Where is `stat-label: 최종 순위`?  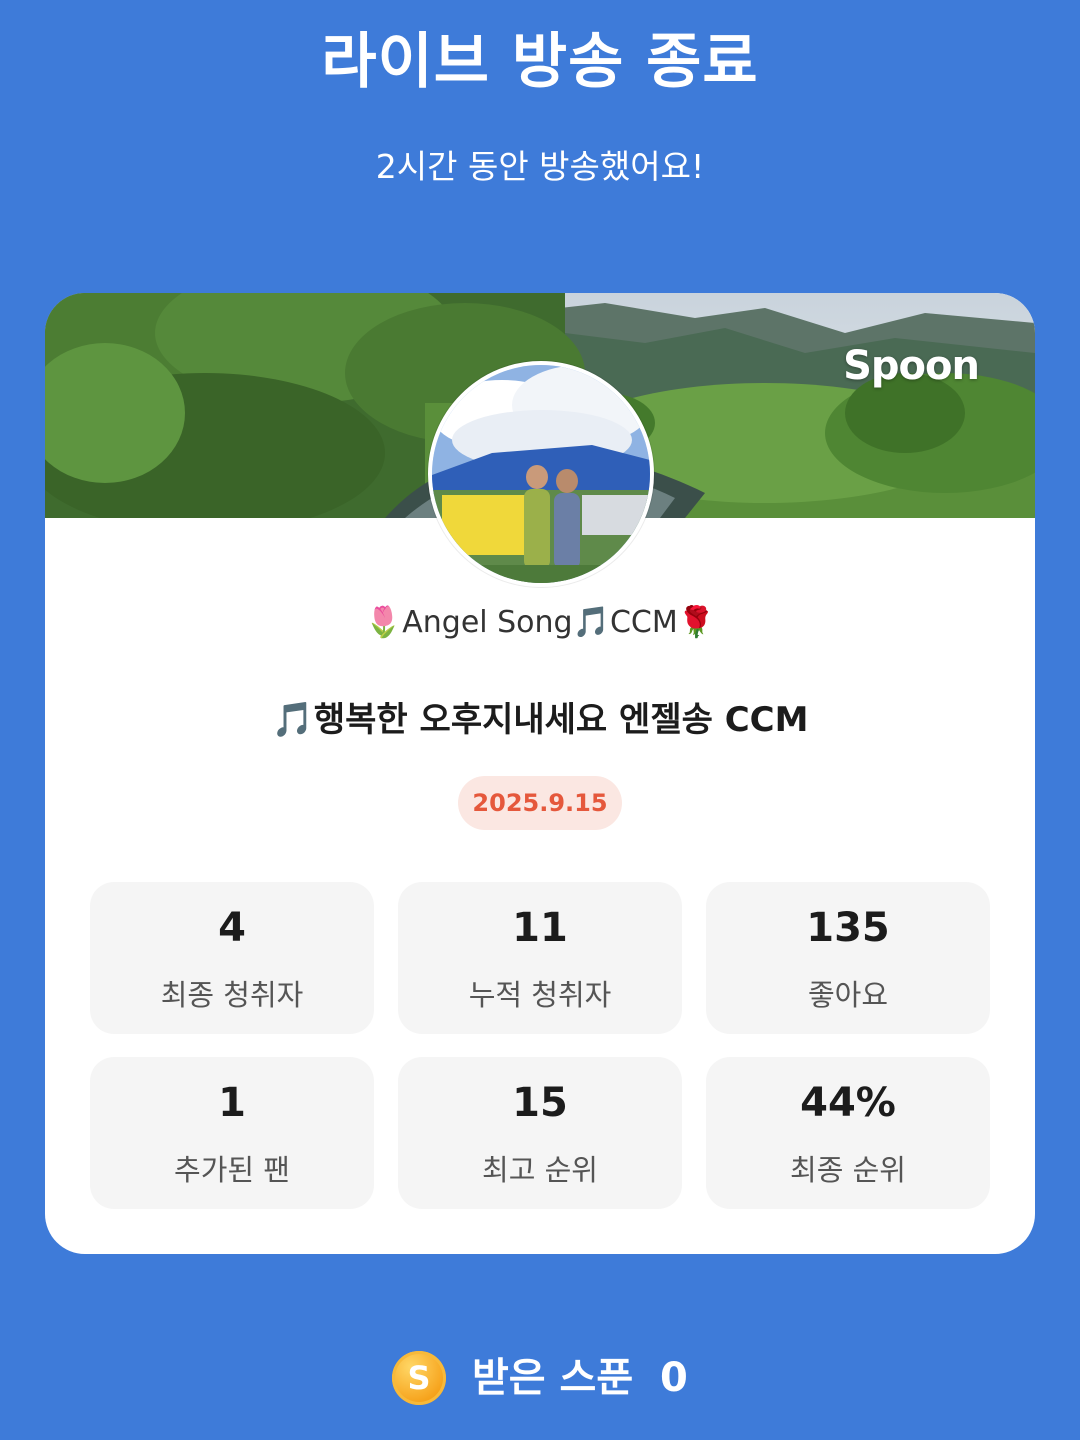
stat-label: 최종 순위 is located at coordinates (848, 1170).